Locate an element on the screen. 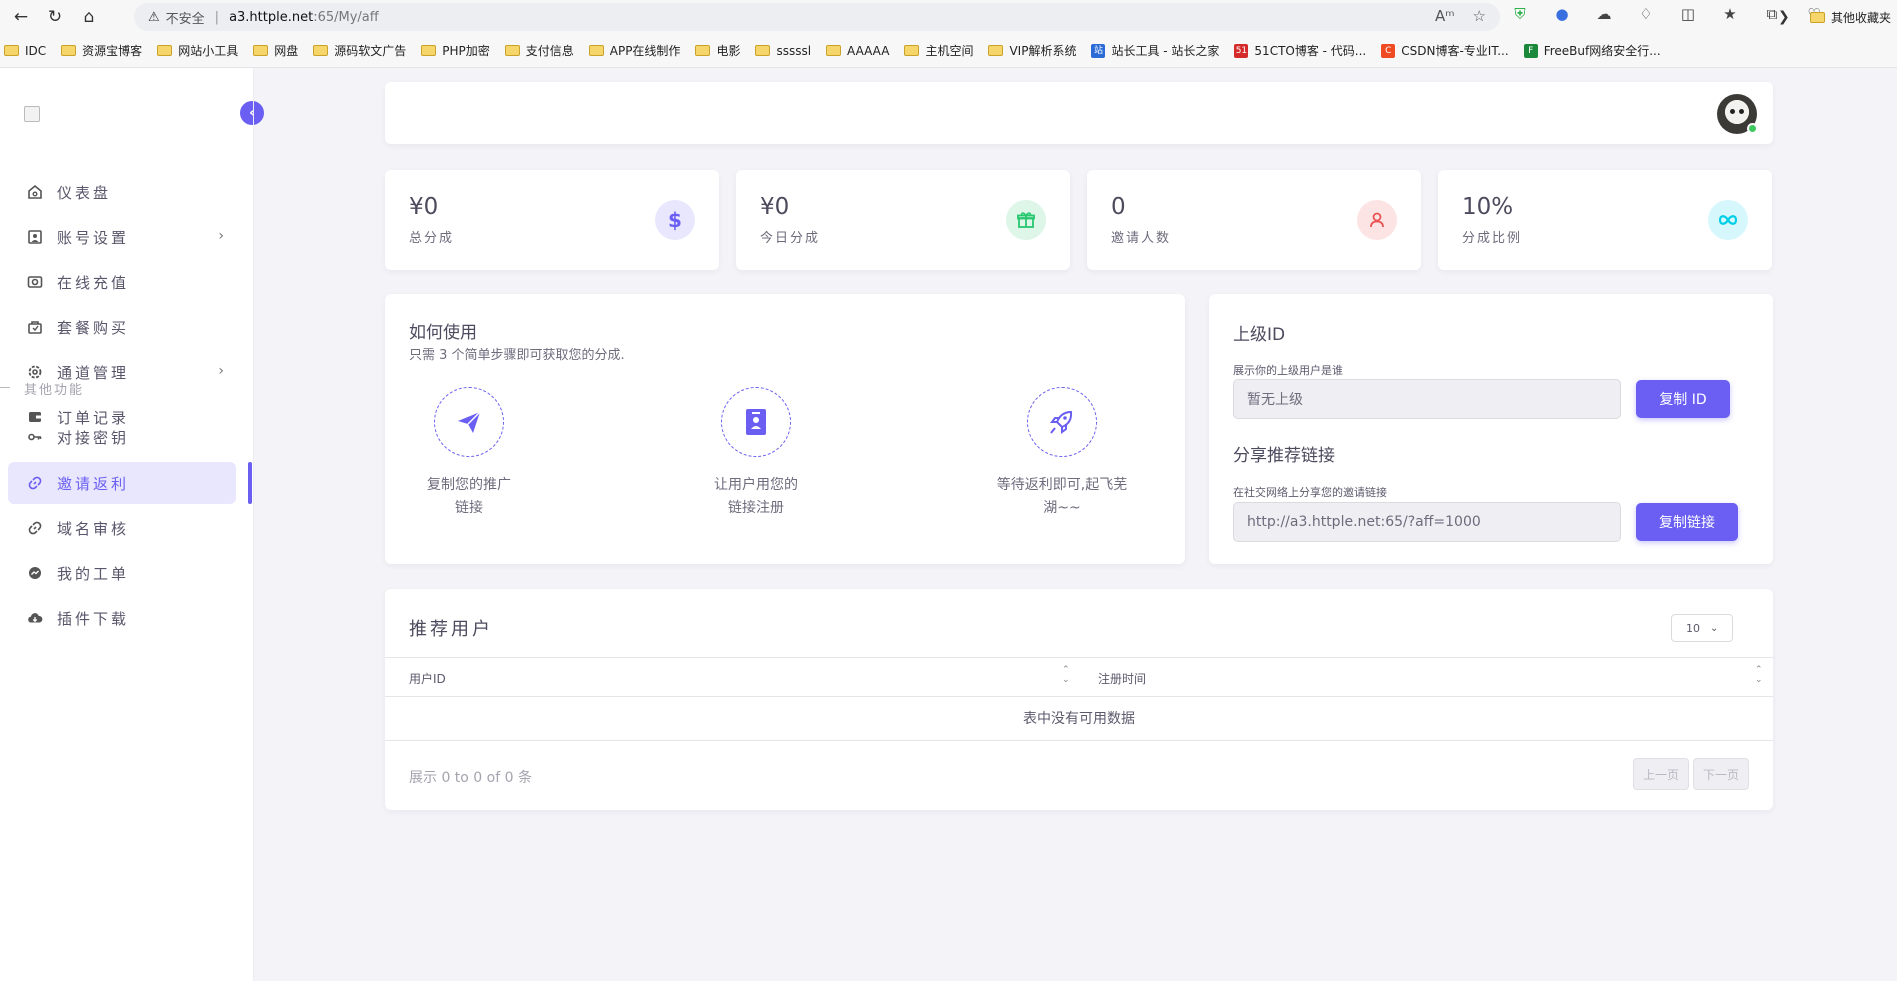 The height and width of the screenshot is (981, 1897). prev-page-button: 上一页 is located at coordinates (1661, 774).